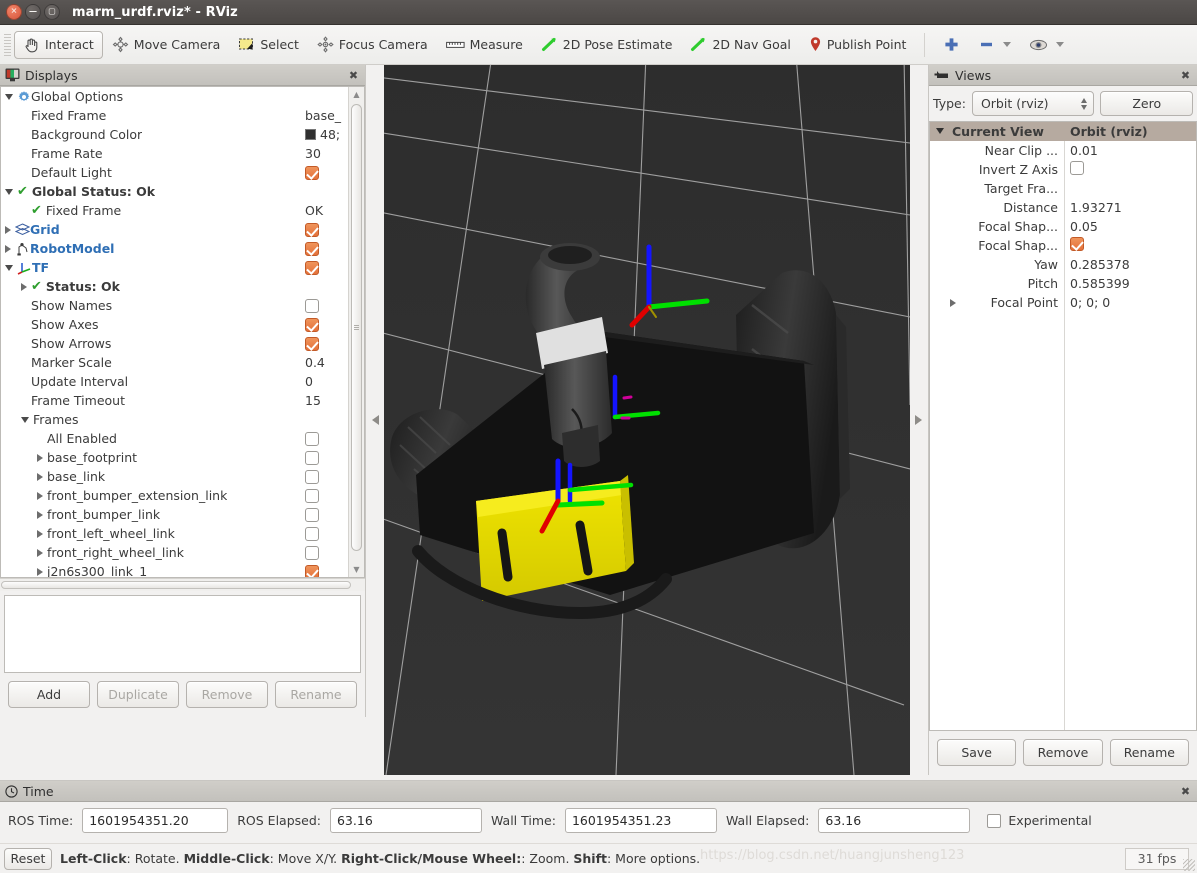 The width and height of the screenshot is (1197, 873). I want to click on row-value-cell: 1.93271, so click(1093, 207).